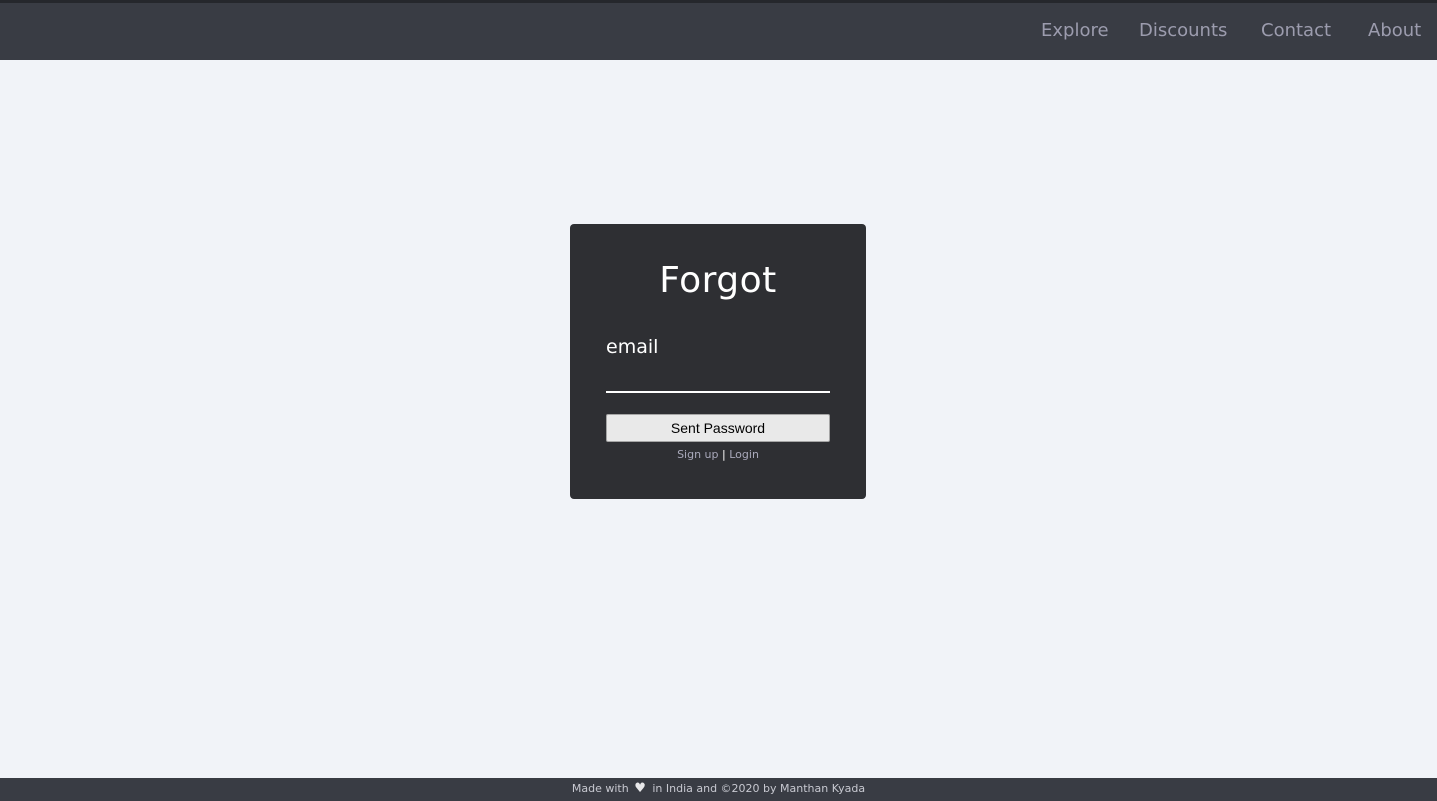 The height and width of the screenshot is (801, 1437). What do you see at coordinates (759, 788) in the screenshot?
I see `footer-suffix: in India and ©2020 by Manthan Kyada` at bounding box center [759, 788].